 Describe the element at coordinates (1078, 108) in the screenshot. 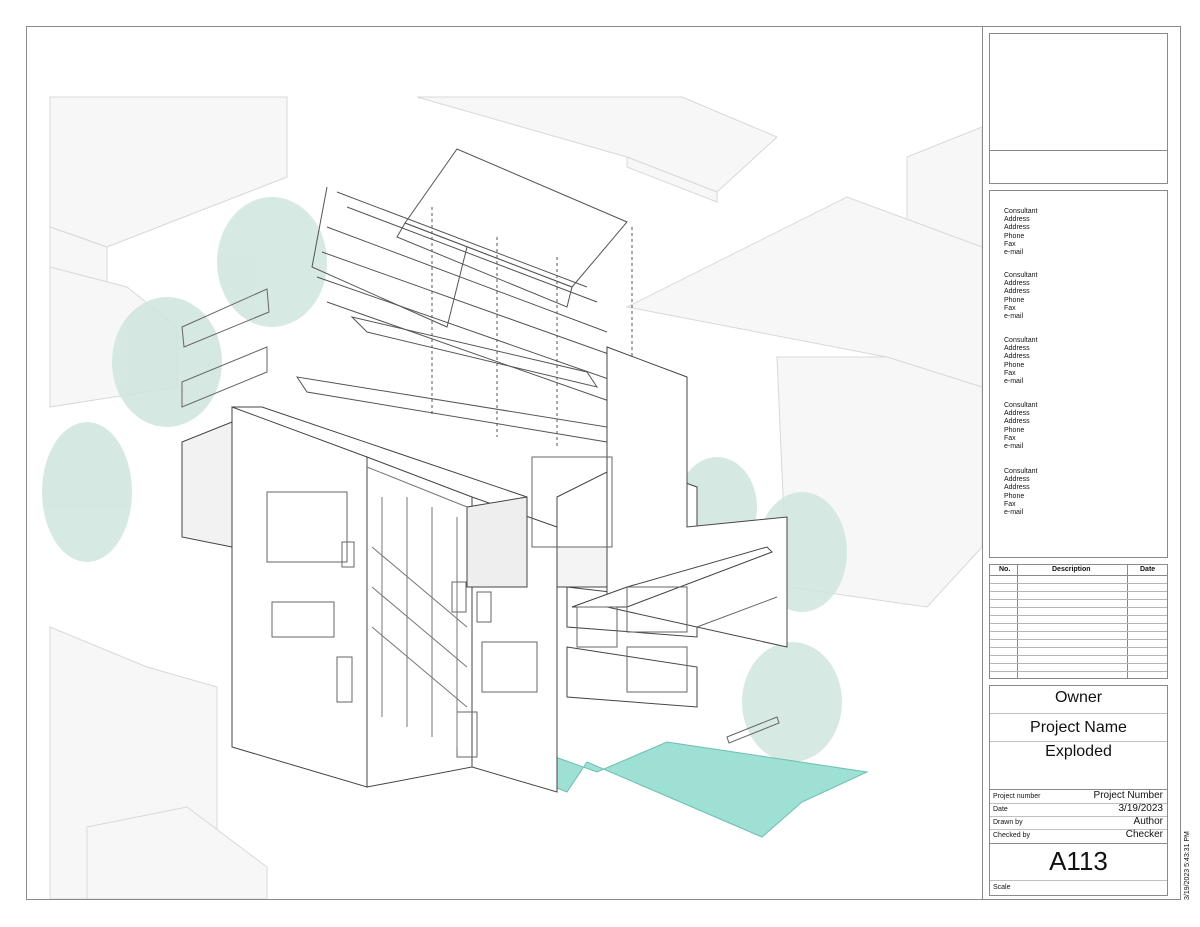

I see `logo-box` at that location.